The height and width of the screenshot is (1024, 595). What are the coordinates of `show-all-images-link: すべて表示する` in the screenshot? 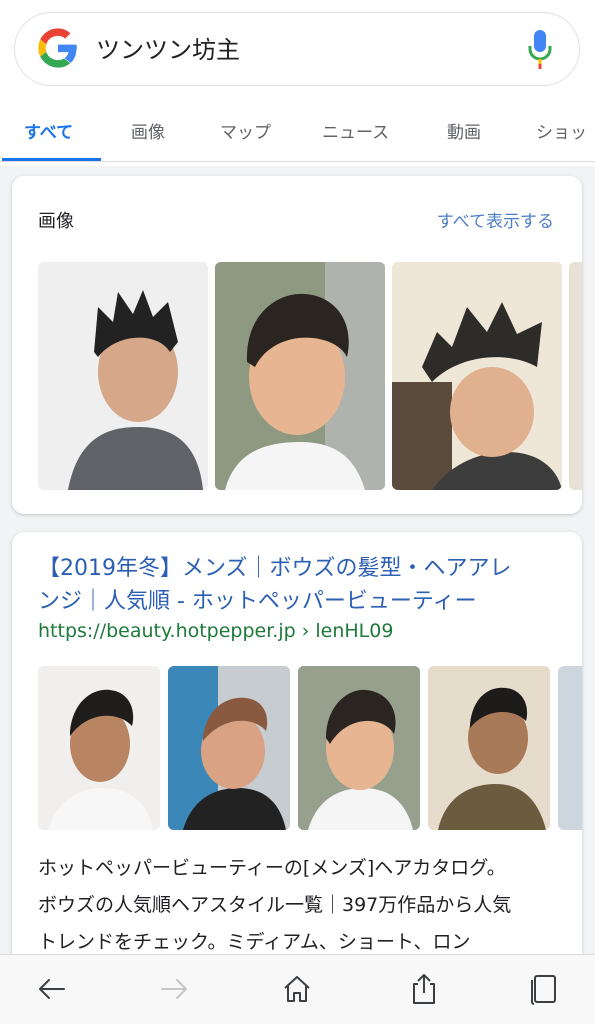 It's located at (495, 219).